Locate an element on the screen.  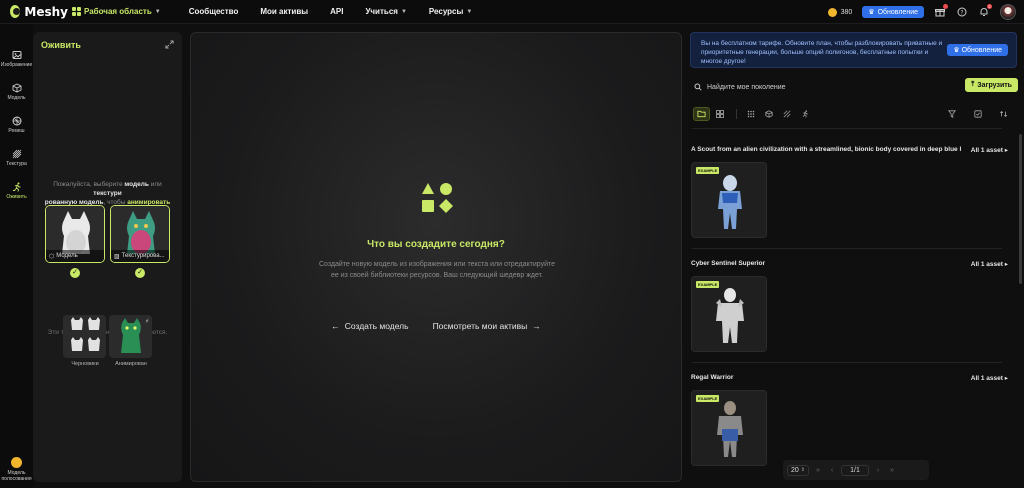
bell-icon: 2 is located at coordinates (985, 11).